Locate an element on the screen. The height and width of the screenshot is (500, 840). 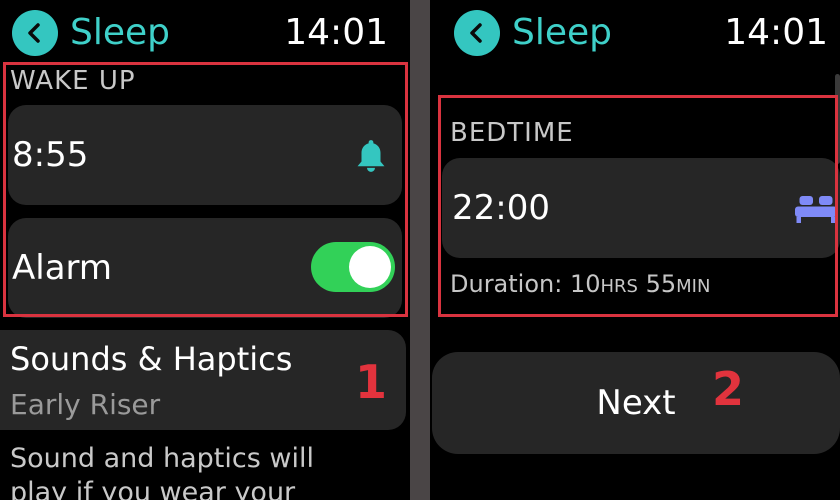
next-button: Next is located at coordinates (636, 403).